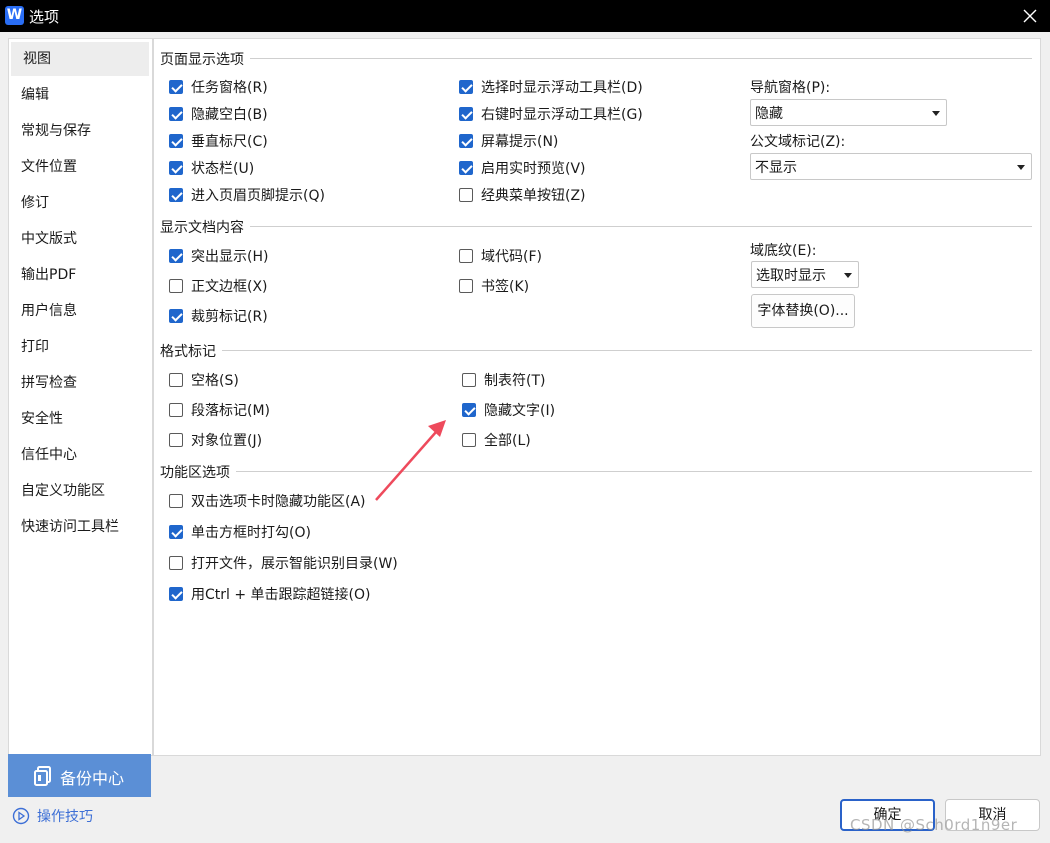  What do you see at coordinates (562, 88) in the screenshot?
I see `checkbox-label: 选择时显示浮动工具栏(D)` at bounding box center [562, 88].